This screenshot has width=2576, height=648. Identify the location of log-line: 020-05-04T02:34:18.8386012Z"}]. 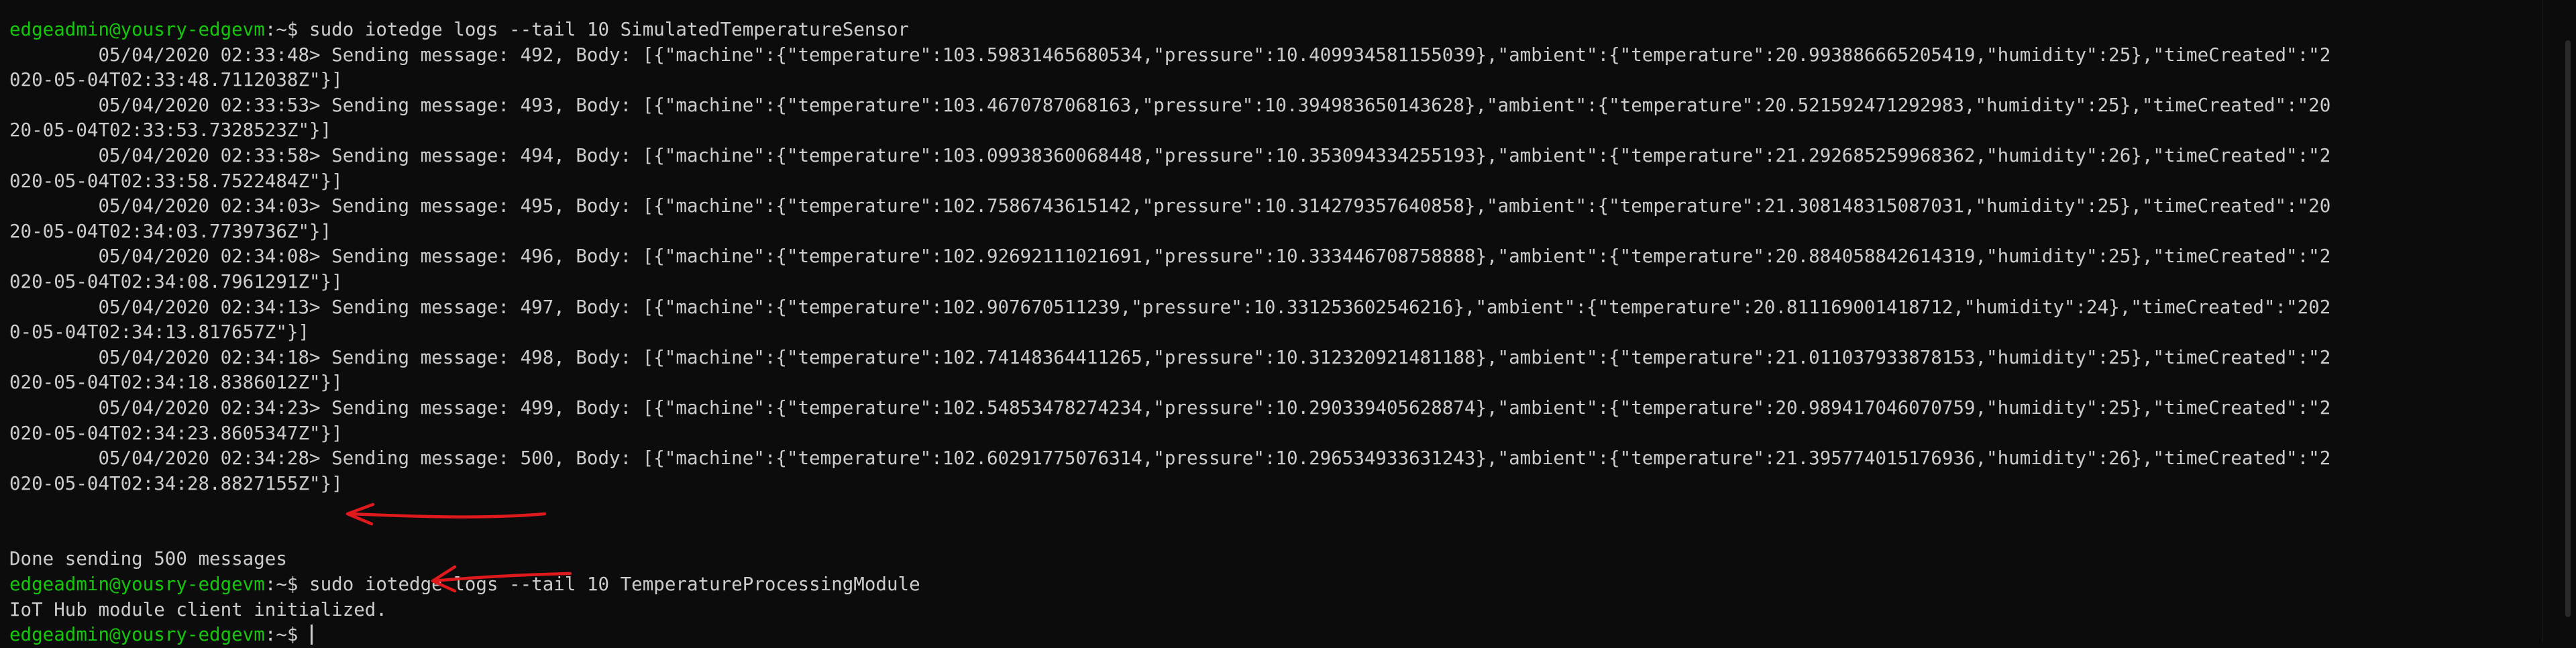
(176, 383).